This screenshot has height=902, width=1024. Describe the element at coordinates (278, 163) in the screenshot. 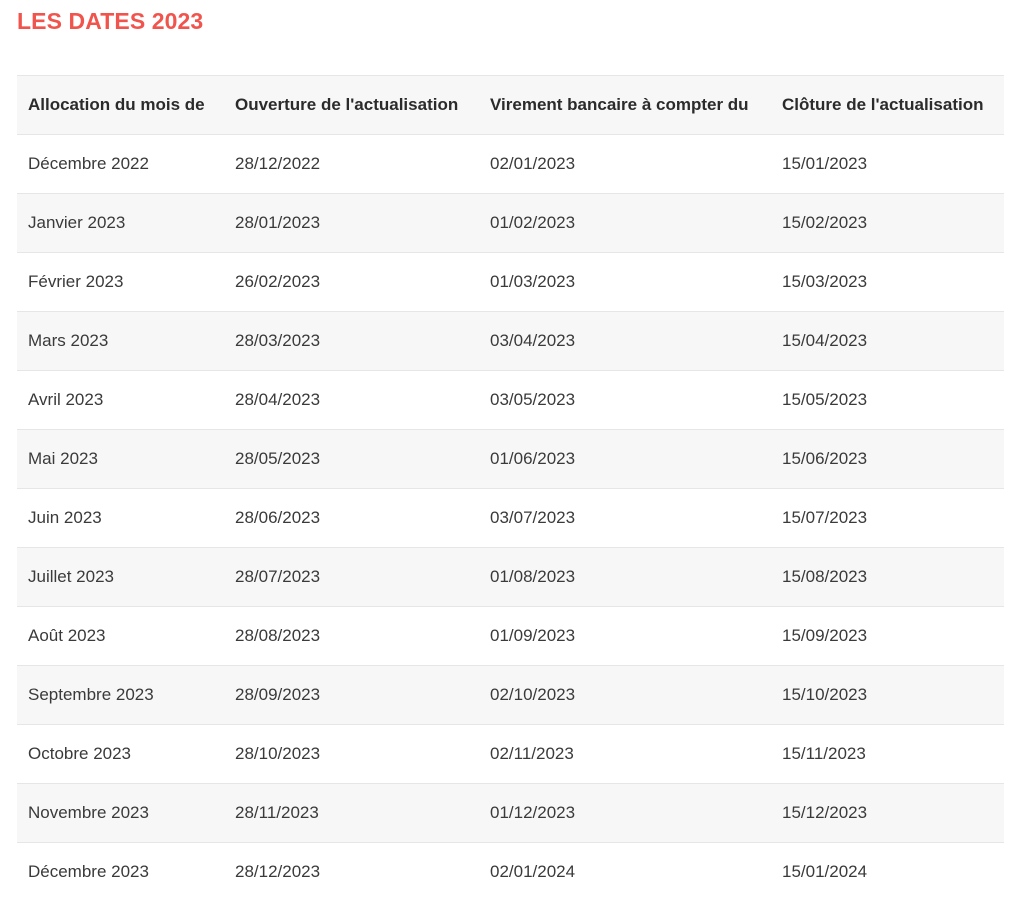

I see `cell-ouverture-date: 28/12/2022` at that location.